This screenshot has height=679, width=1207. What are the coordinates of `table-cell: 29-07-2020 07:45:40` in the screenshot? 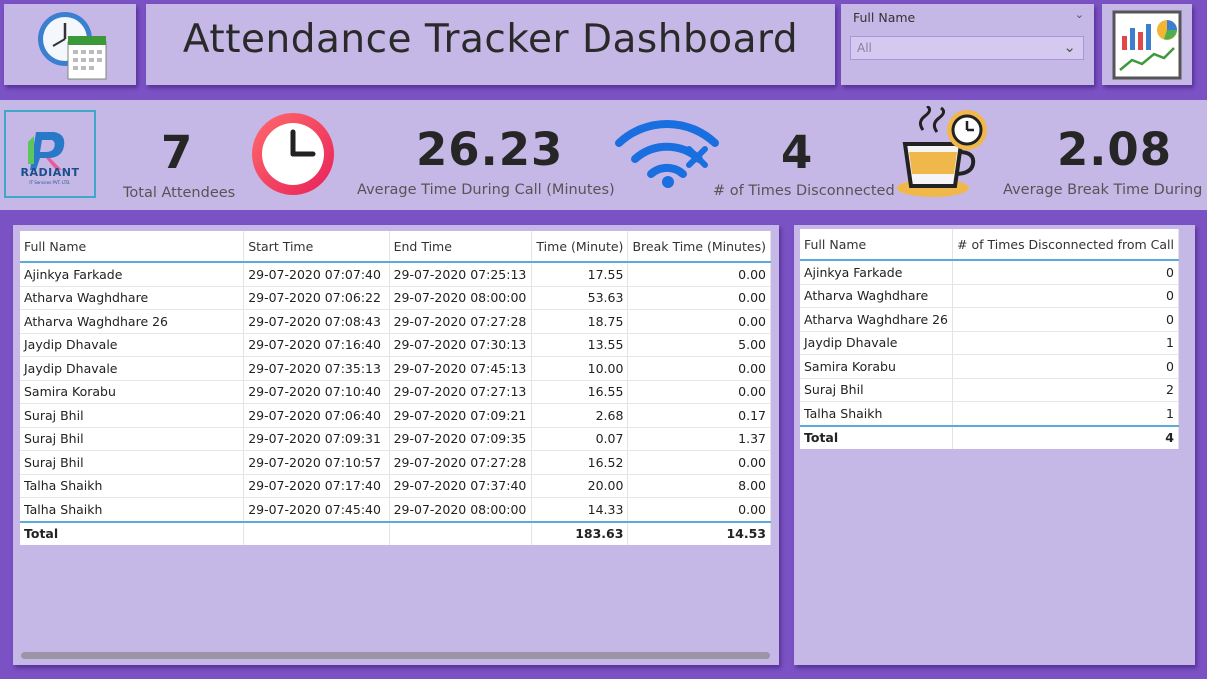 It's located at (316, 509).